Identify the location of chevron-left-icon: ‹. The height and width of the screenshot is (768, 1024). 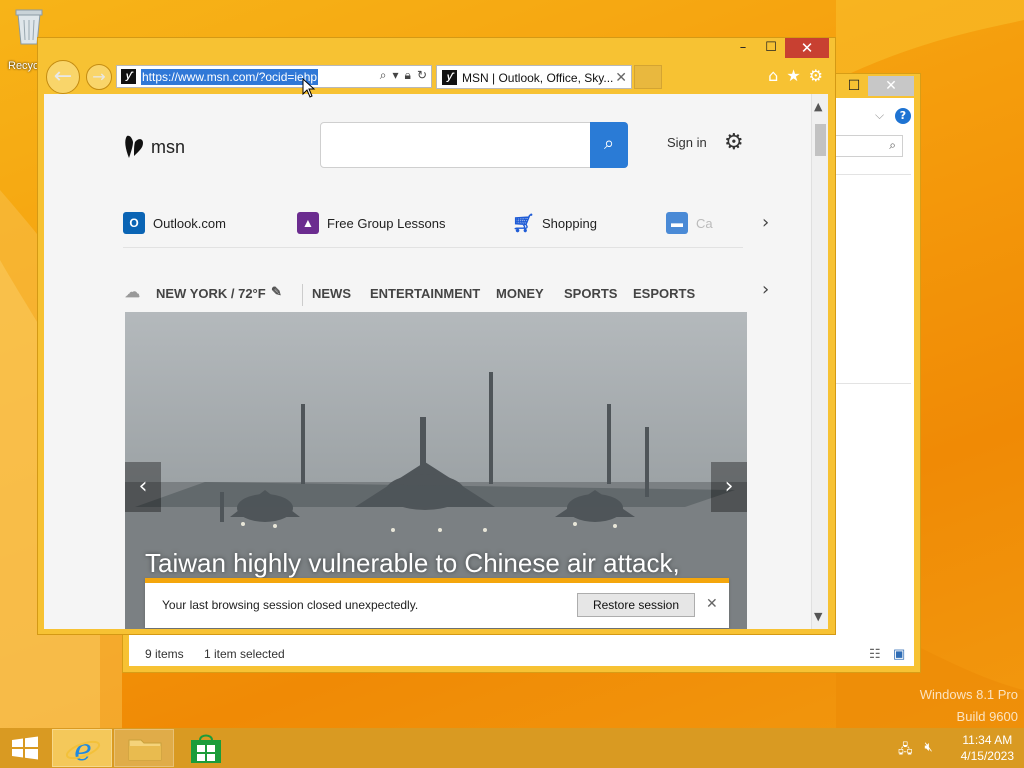
(143, 486).